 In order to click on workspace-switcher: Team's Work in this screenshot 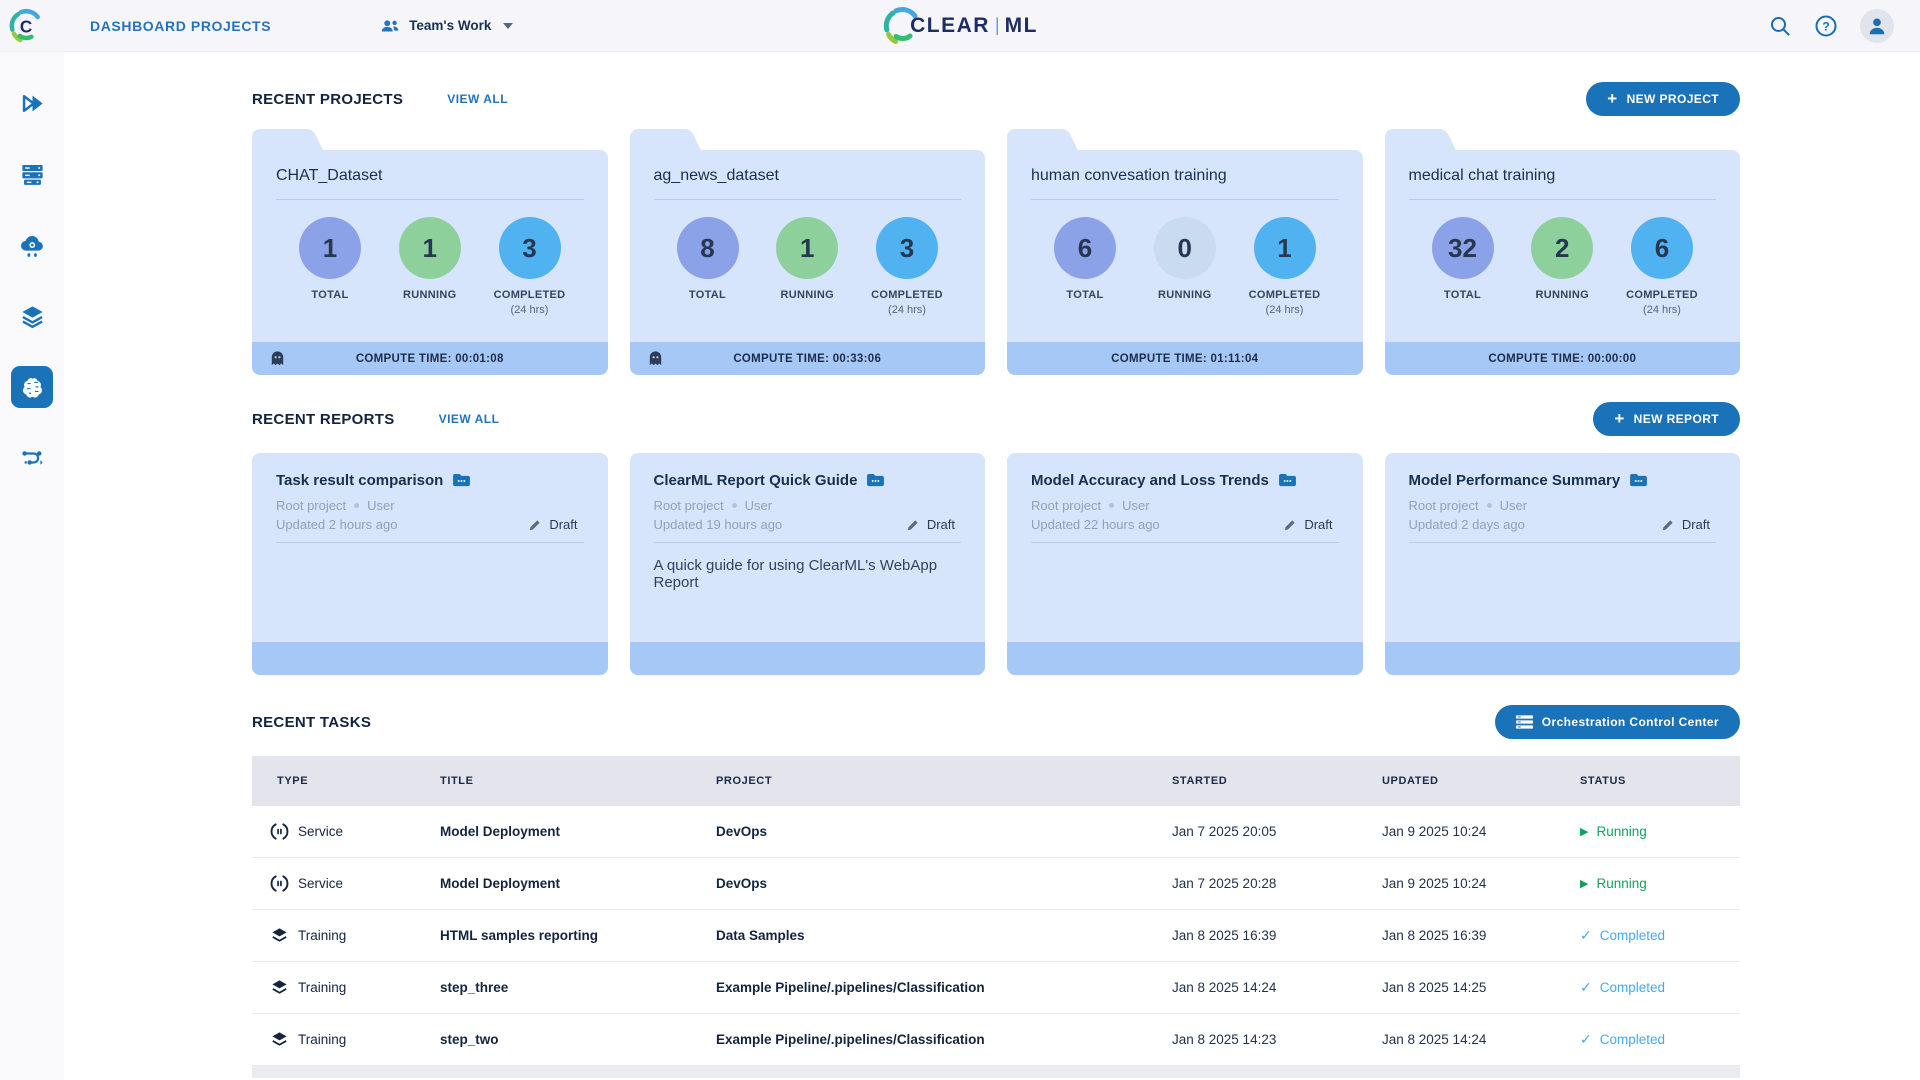, I will do `click(446, 26)`.